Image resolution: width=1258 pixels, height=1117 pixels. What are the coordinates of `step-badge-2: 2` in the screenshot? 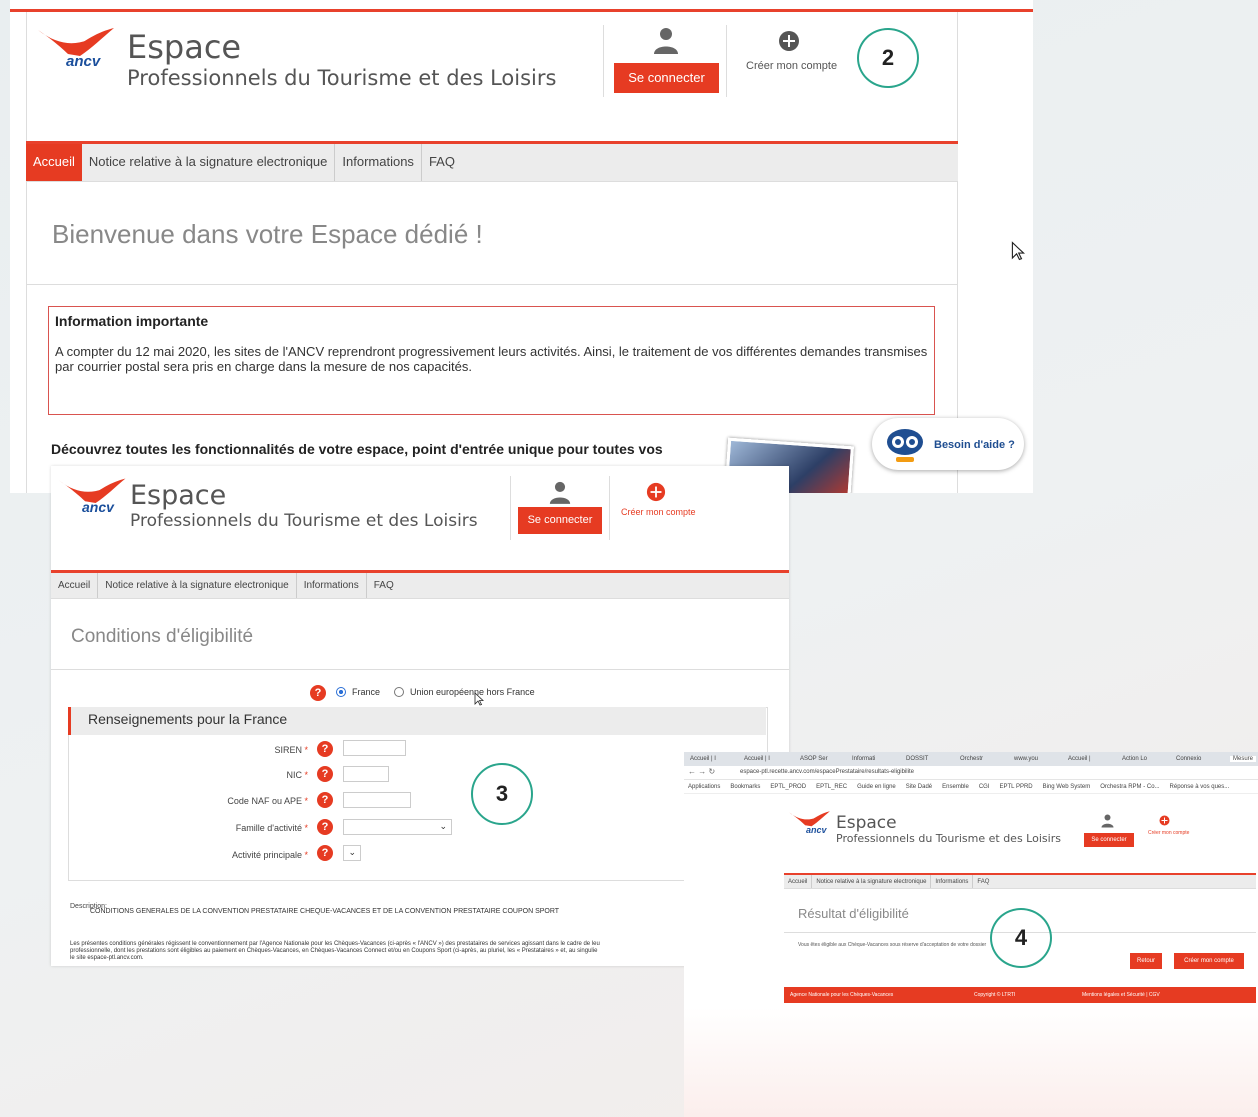 It's located at (888, 58).